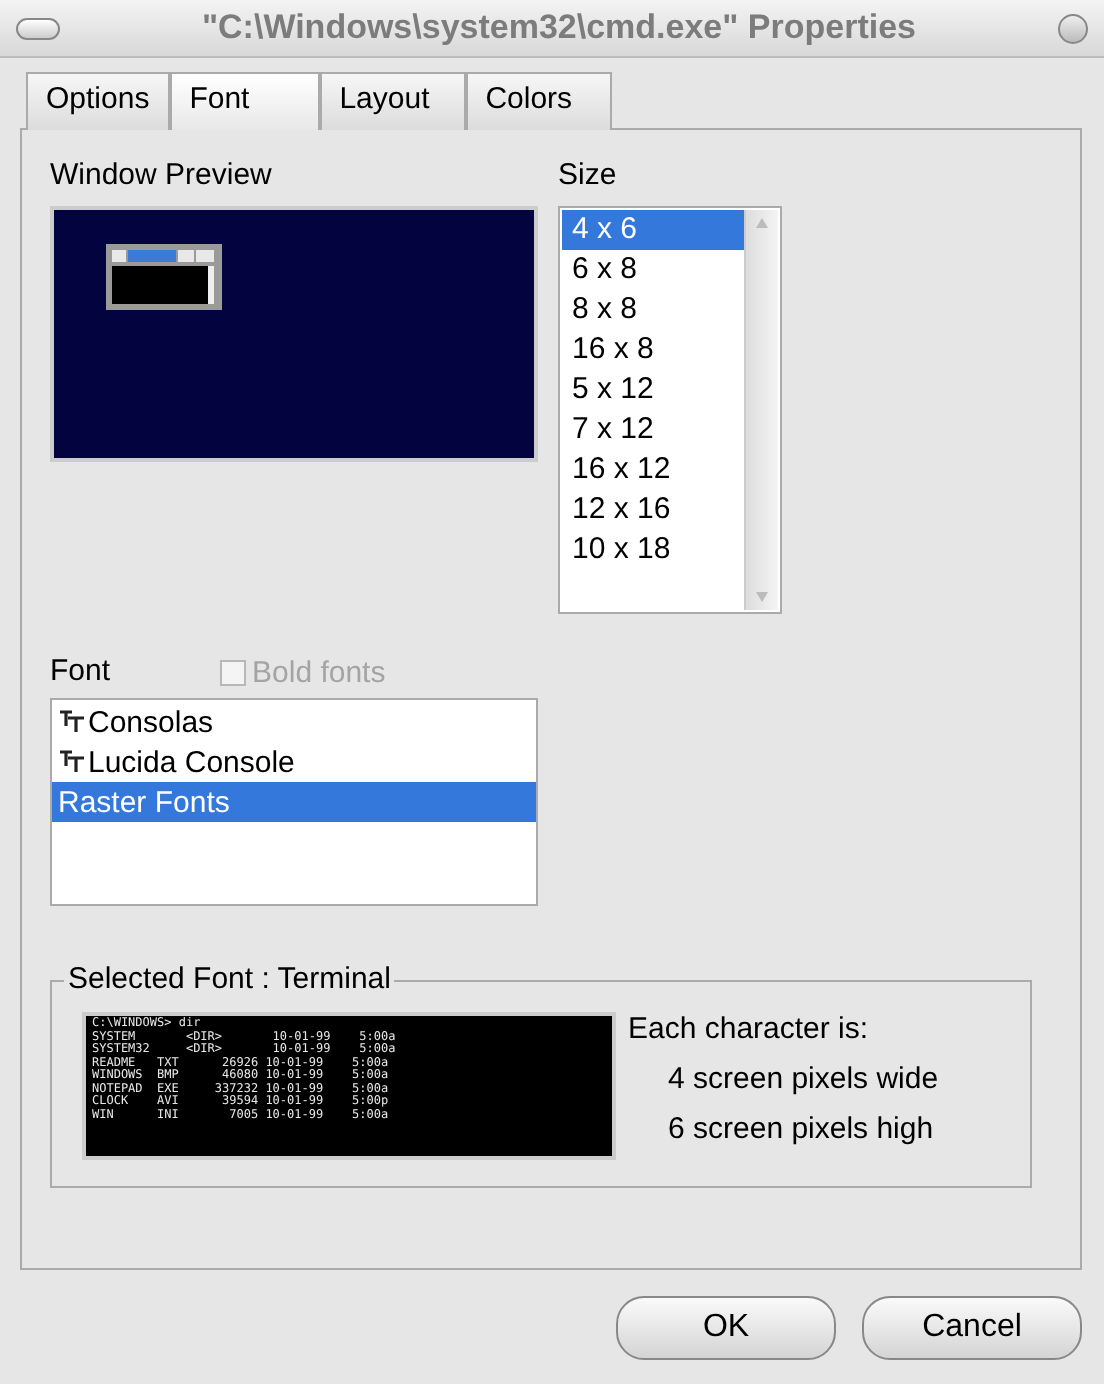 This screenshot has width=1104, height=1384. What do you see at coordinates (972, 1328) in the screenshot?
I see `dialog-button: Cancel` at bounding box center [972, 1328].